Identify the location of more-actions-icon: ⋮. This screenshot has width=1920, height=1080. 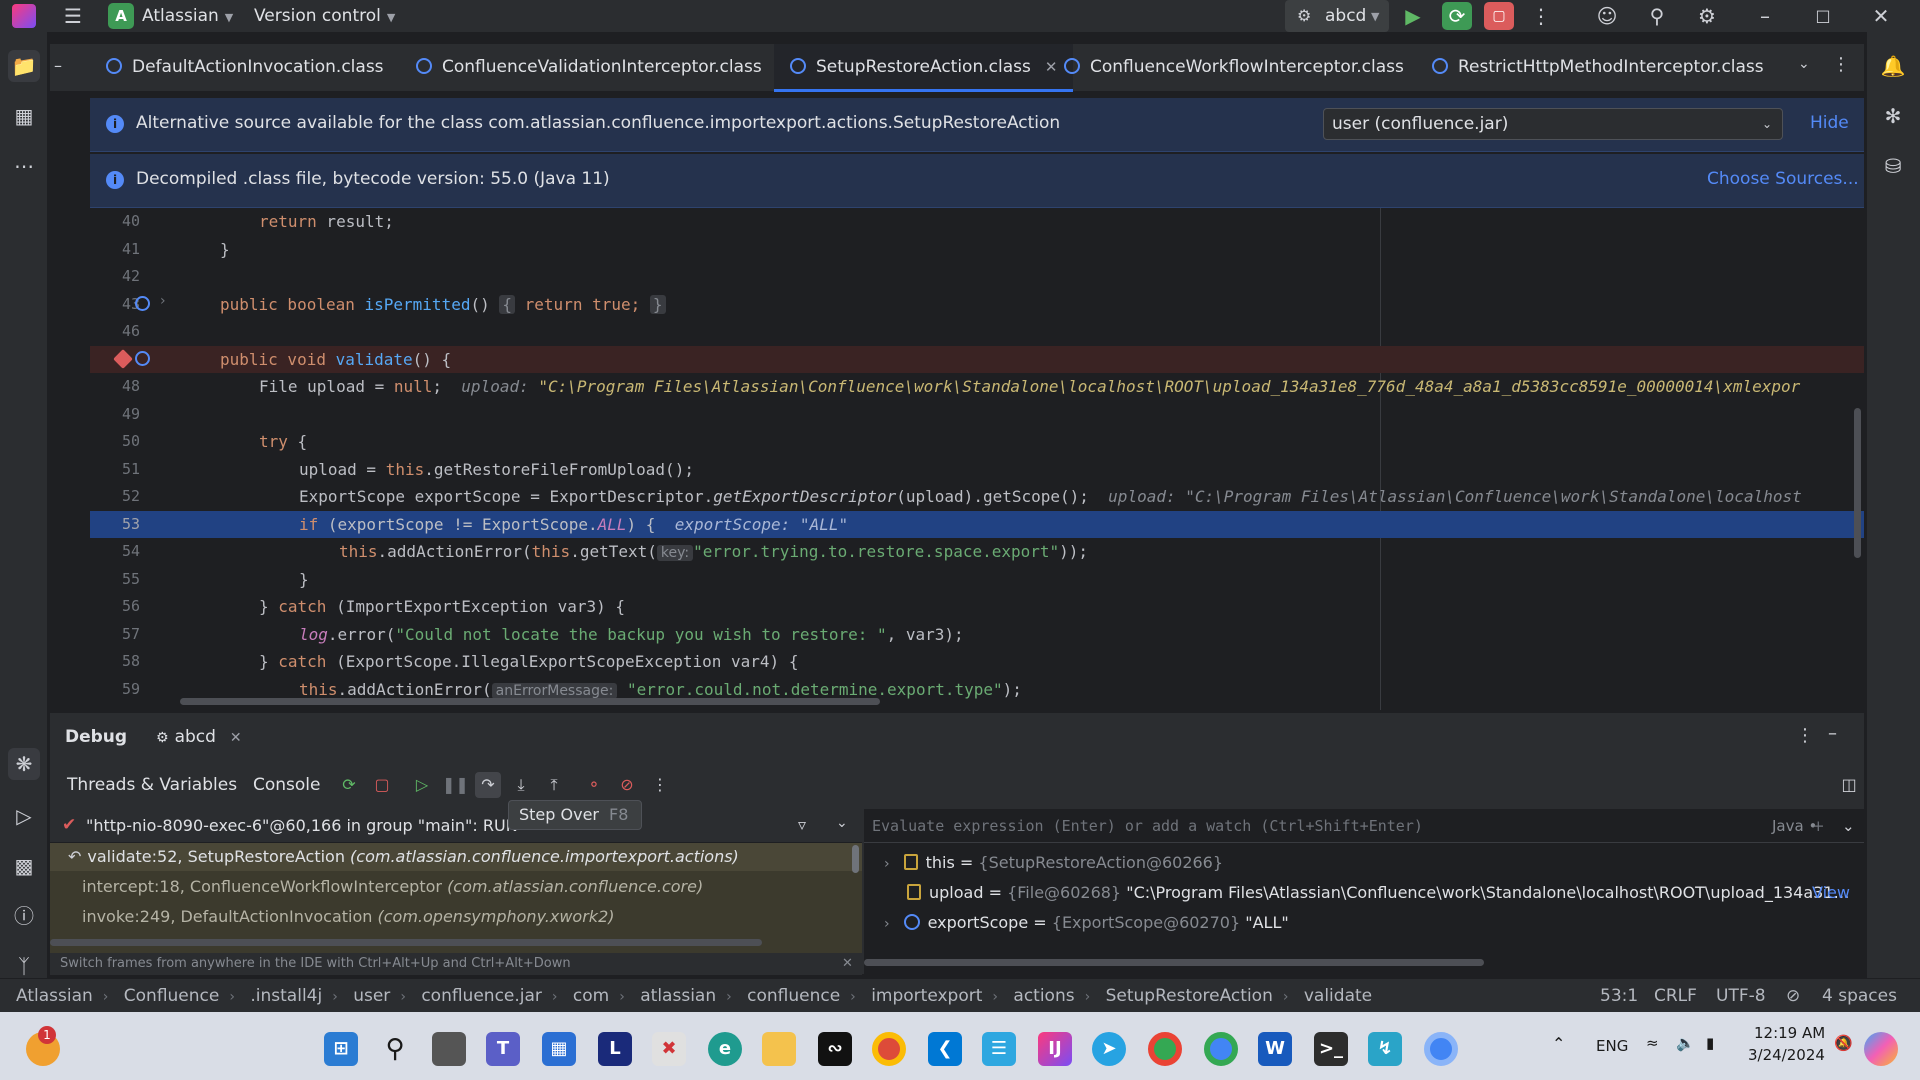
(1541, 16).